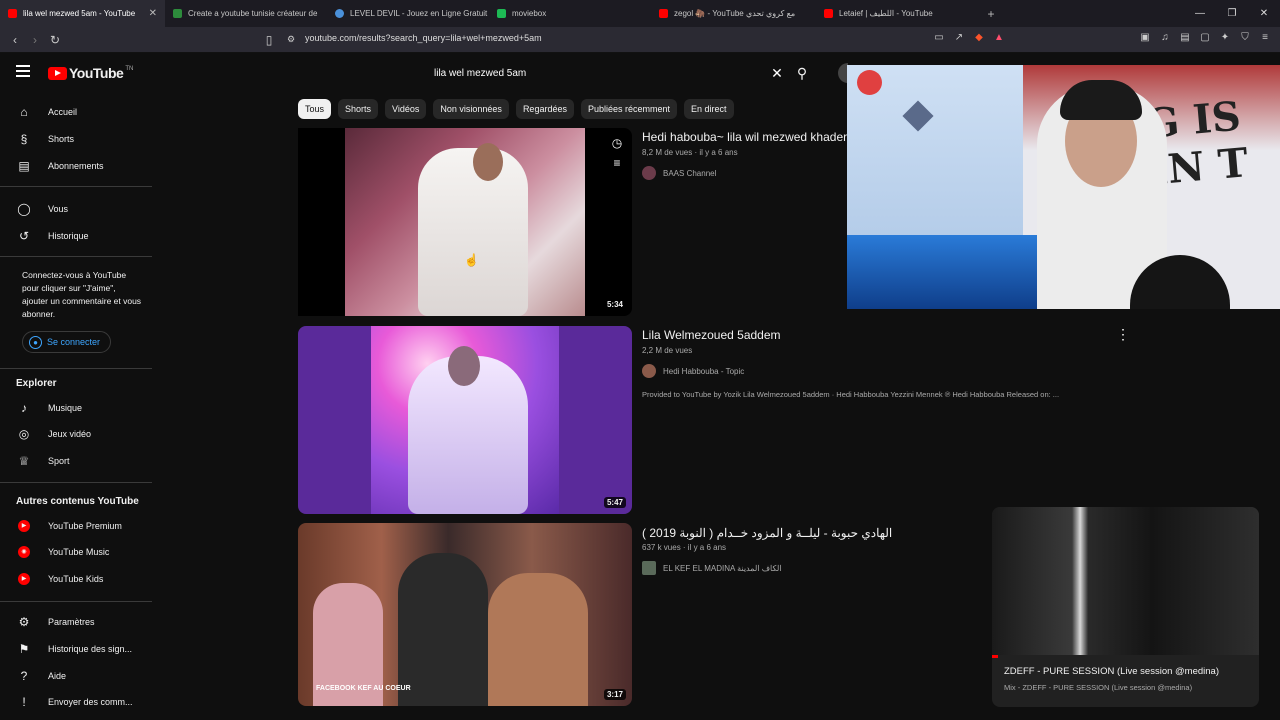 Image resolution: width=1280 pixels, height=720 pixels. Describe the element at coordinates (1123, 334) in the screenshot. I see `more-options-icon: ⋮` at that location.